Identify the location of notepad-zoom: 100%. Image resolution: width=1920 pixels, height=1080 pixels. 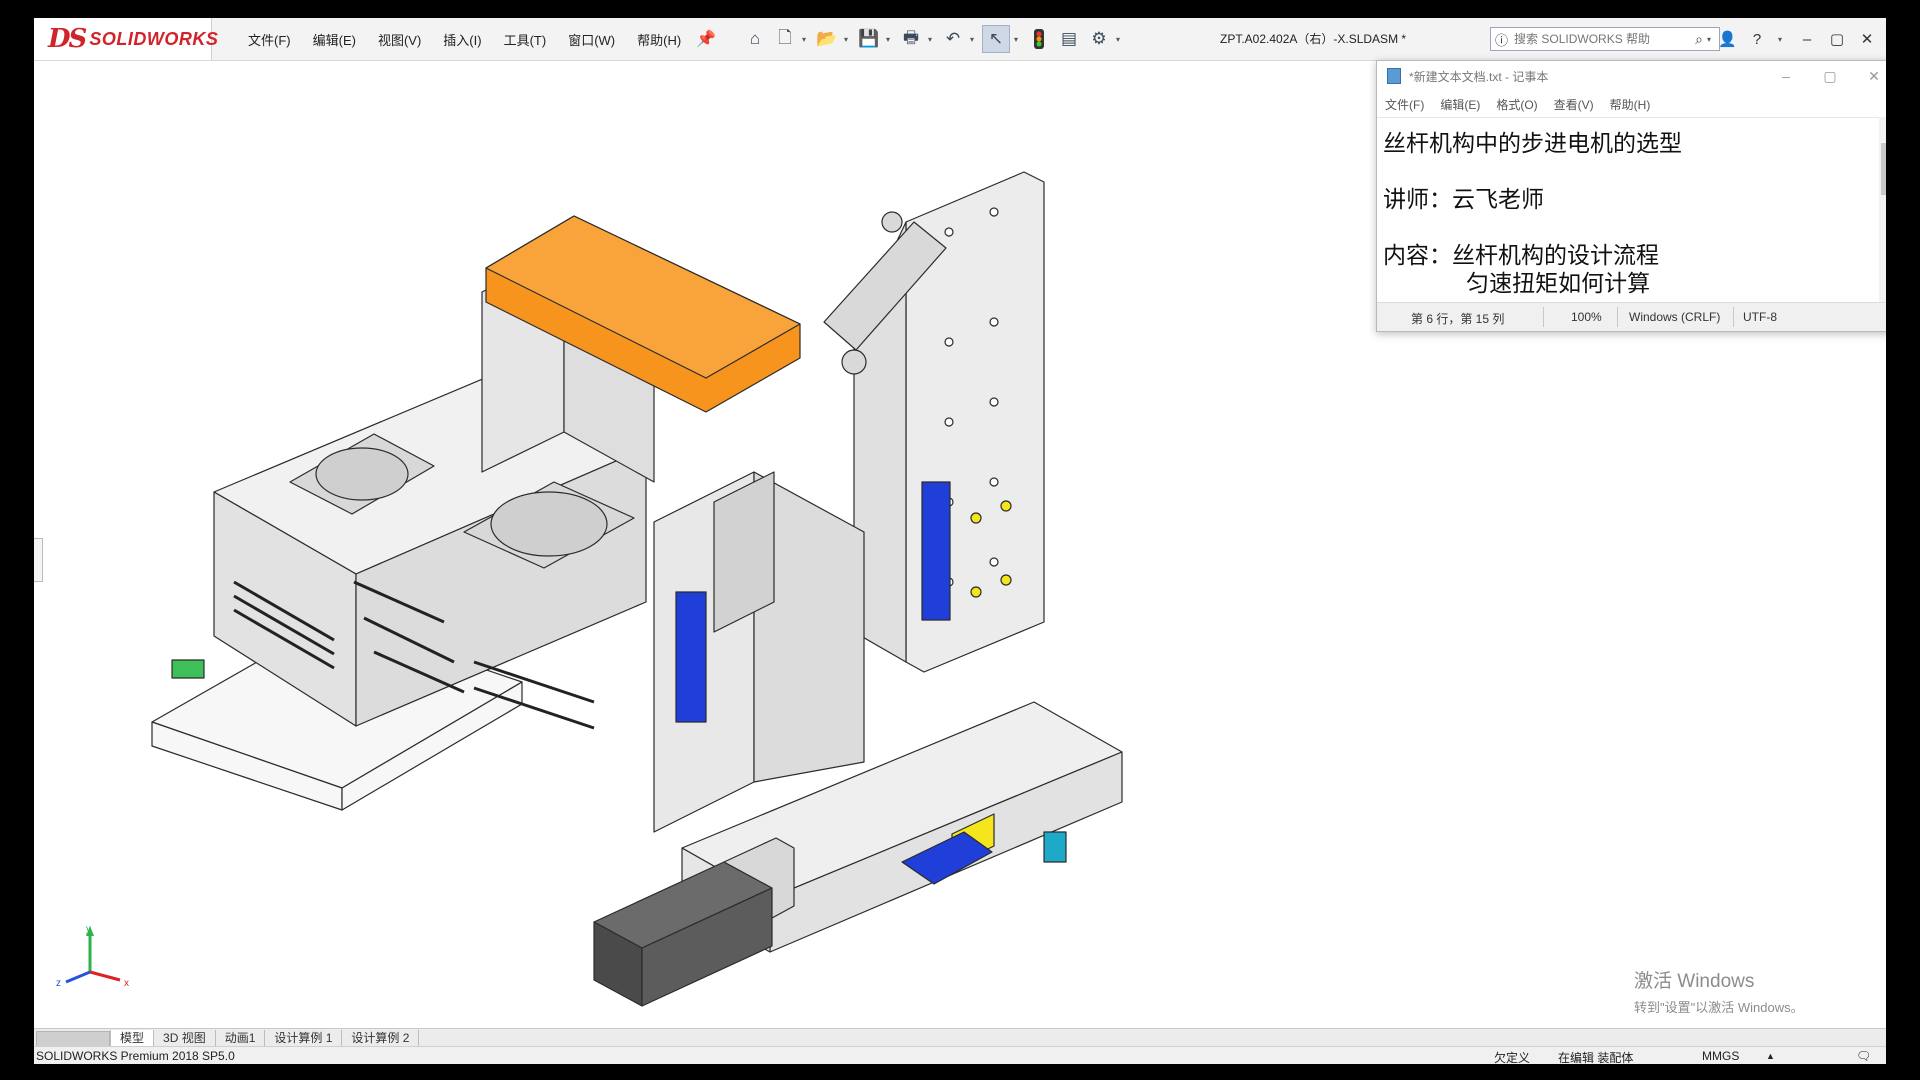
(1586, 317).